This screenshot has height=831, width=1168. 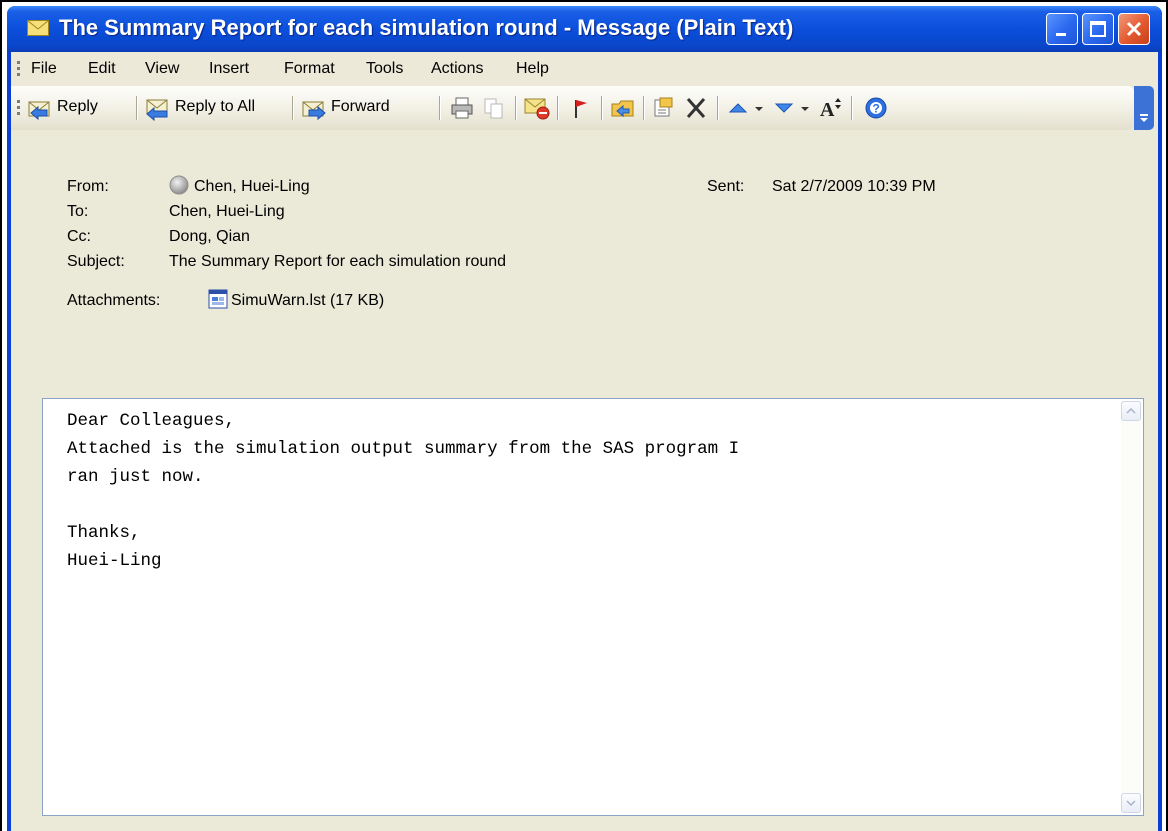 What do you see at coordinates (44, 69) in the screenshot?
I see `menu-file: File` at bounding box center [44, 69].